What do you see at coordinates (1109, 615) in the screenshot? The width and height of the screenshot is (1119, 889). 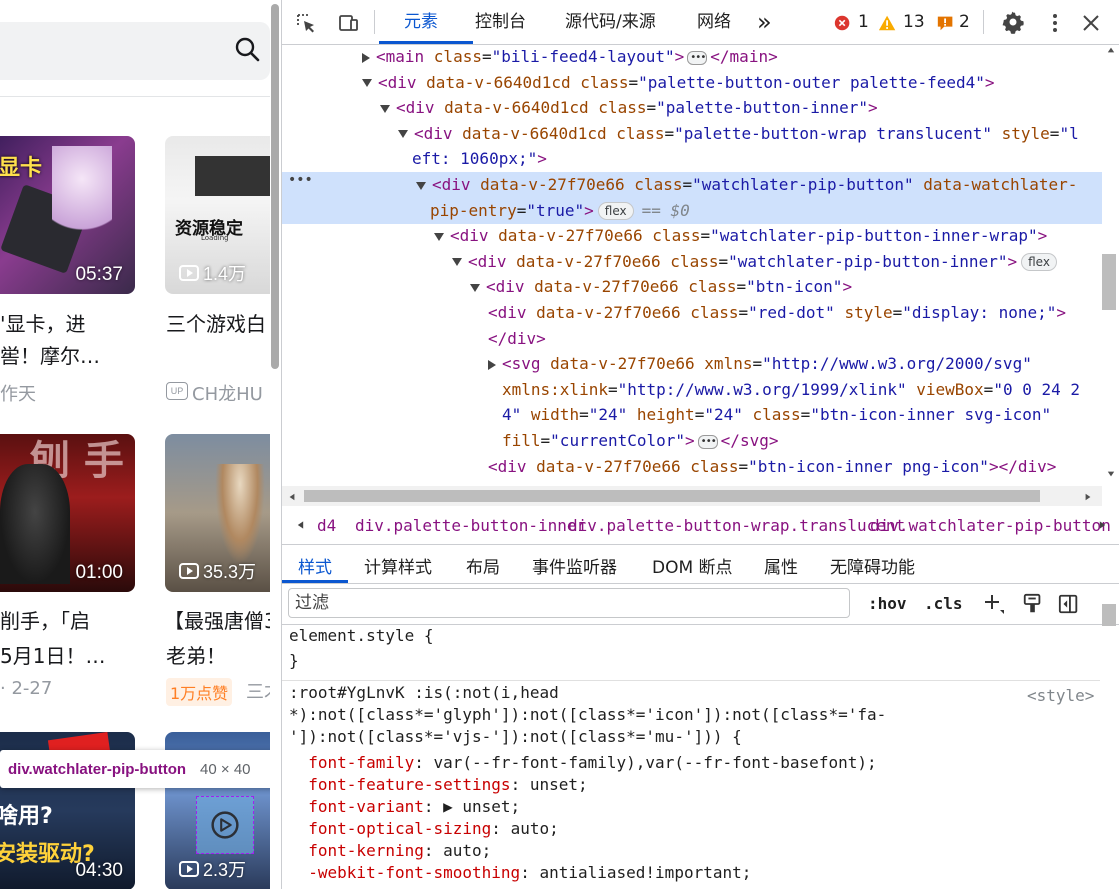 I see `styles-scroll-thumb` at bounding box center [1109, 615].